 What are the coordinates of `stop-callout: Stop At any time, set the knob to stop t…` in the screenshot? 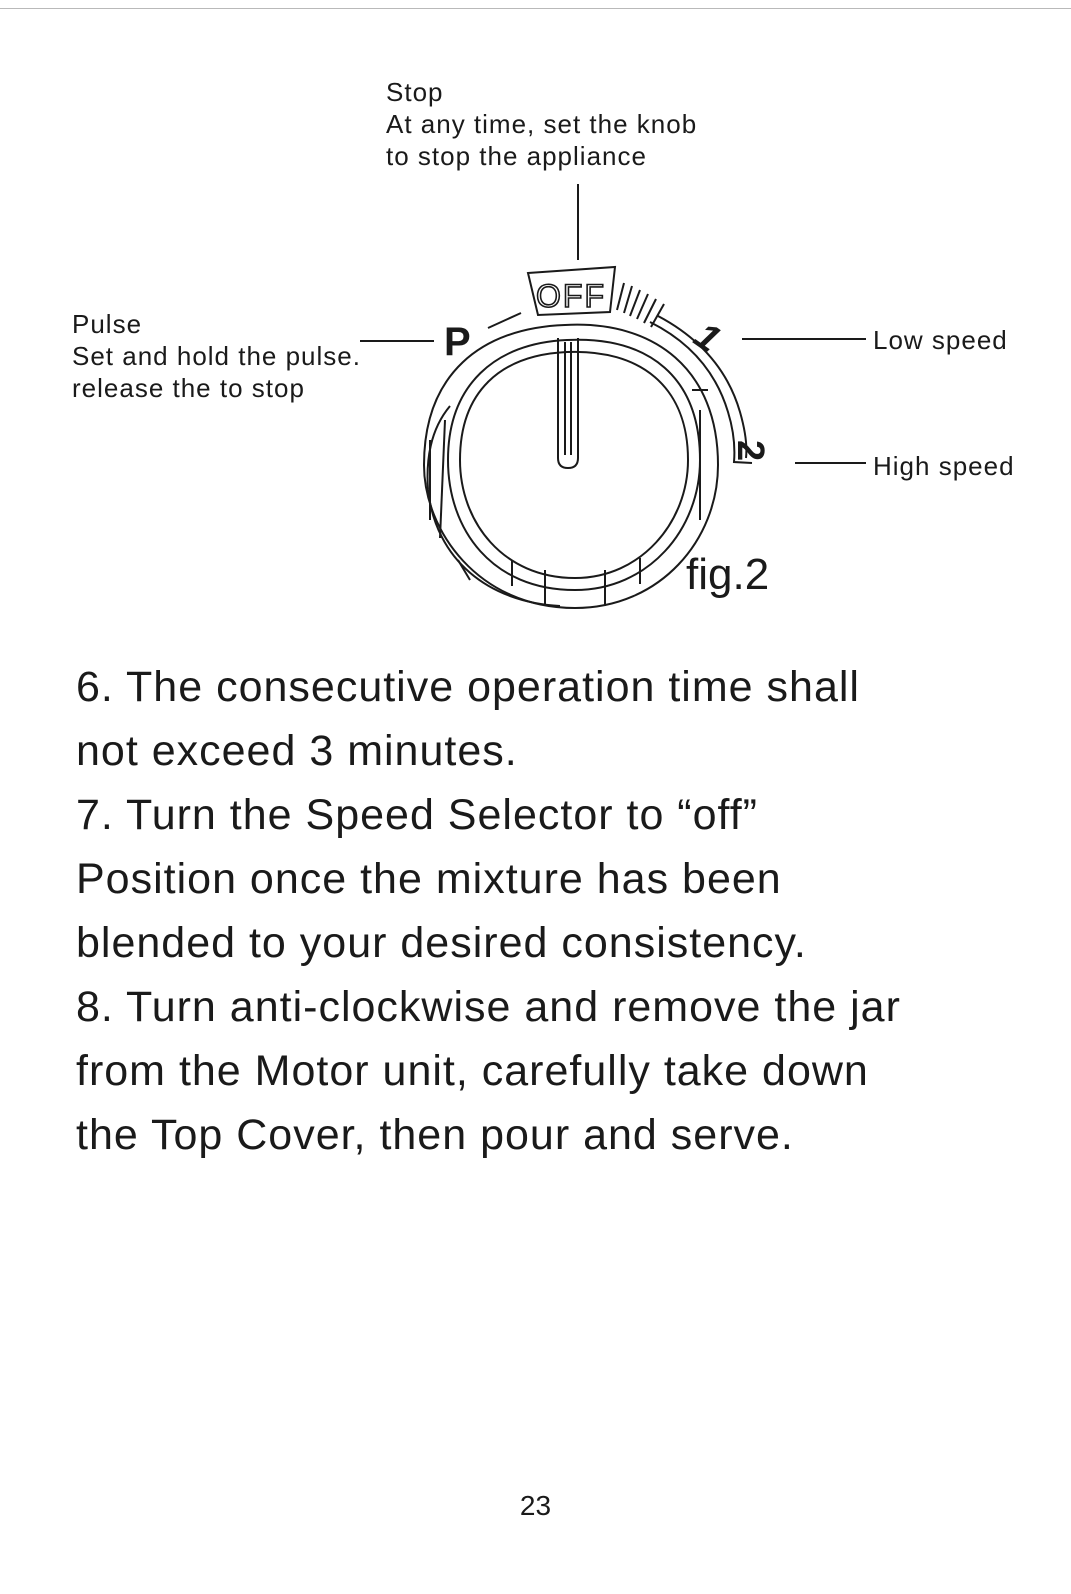 It's located at (541, 124).